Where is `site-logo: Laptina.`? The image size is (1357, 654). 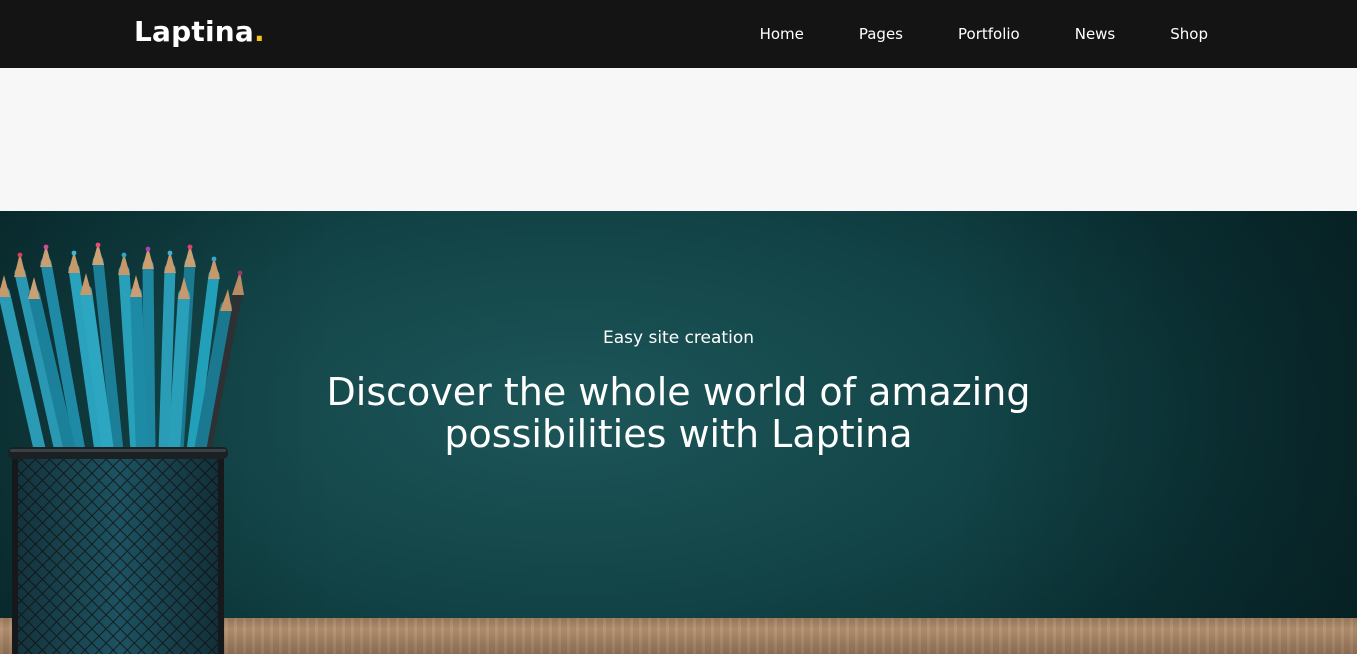 site-logo: Laptina. is located at coordinates (199, 32).